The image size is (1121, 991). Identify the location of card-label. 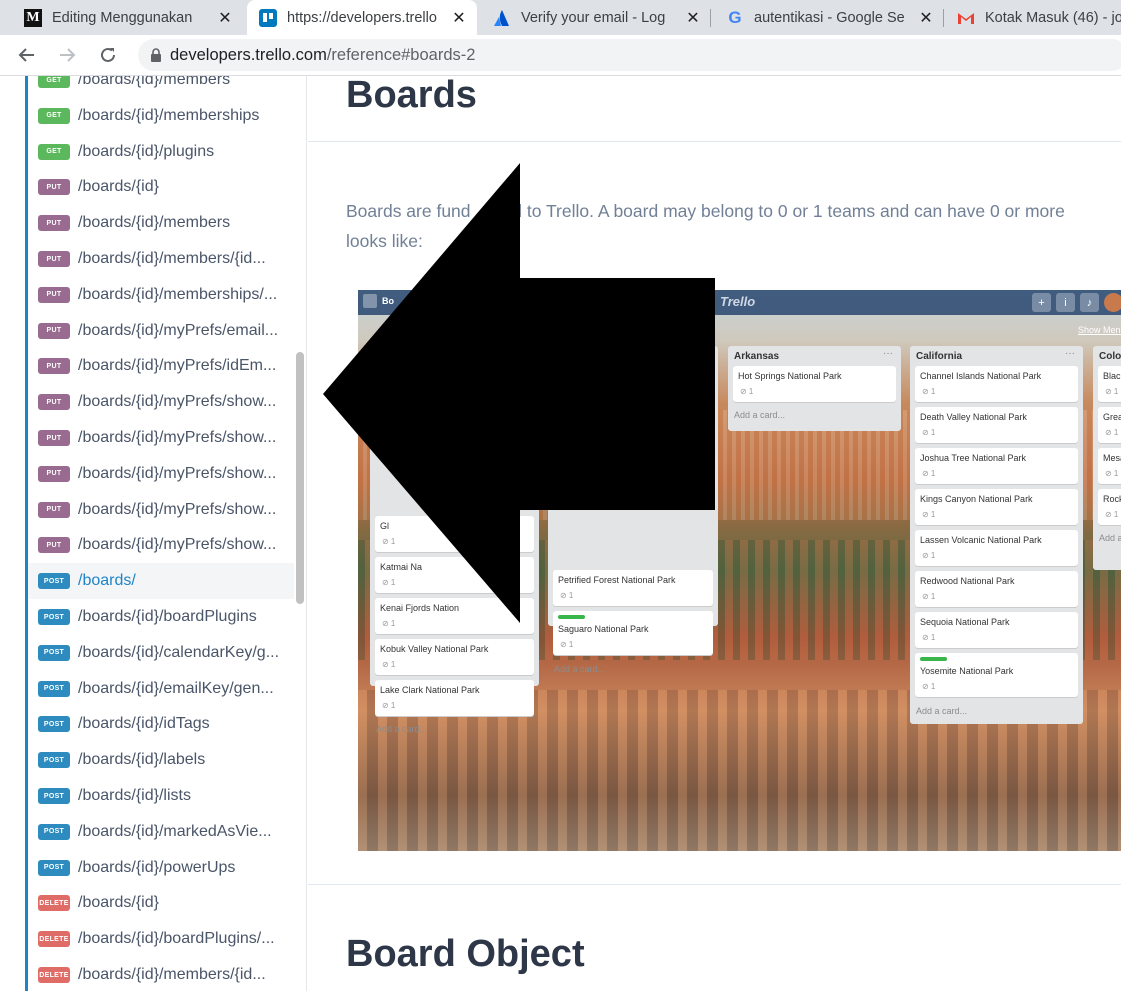
(933, 659).